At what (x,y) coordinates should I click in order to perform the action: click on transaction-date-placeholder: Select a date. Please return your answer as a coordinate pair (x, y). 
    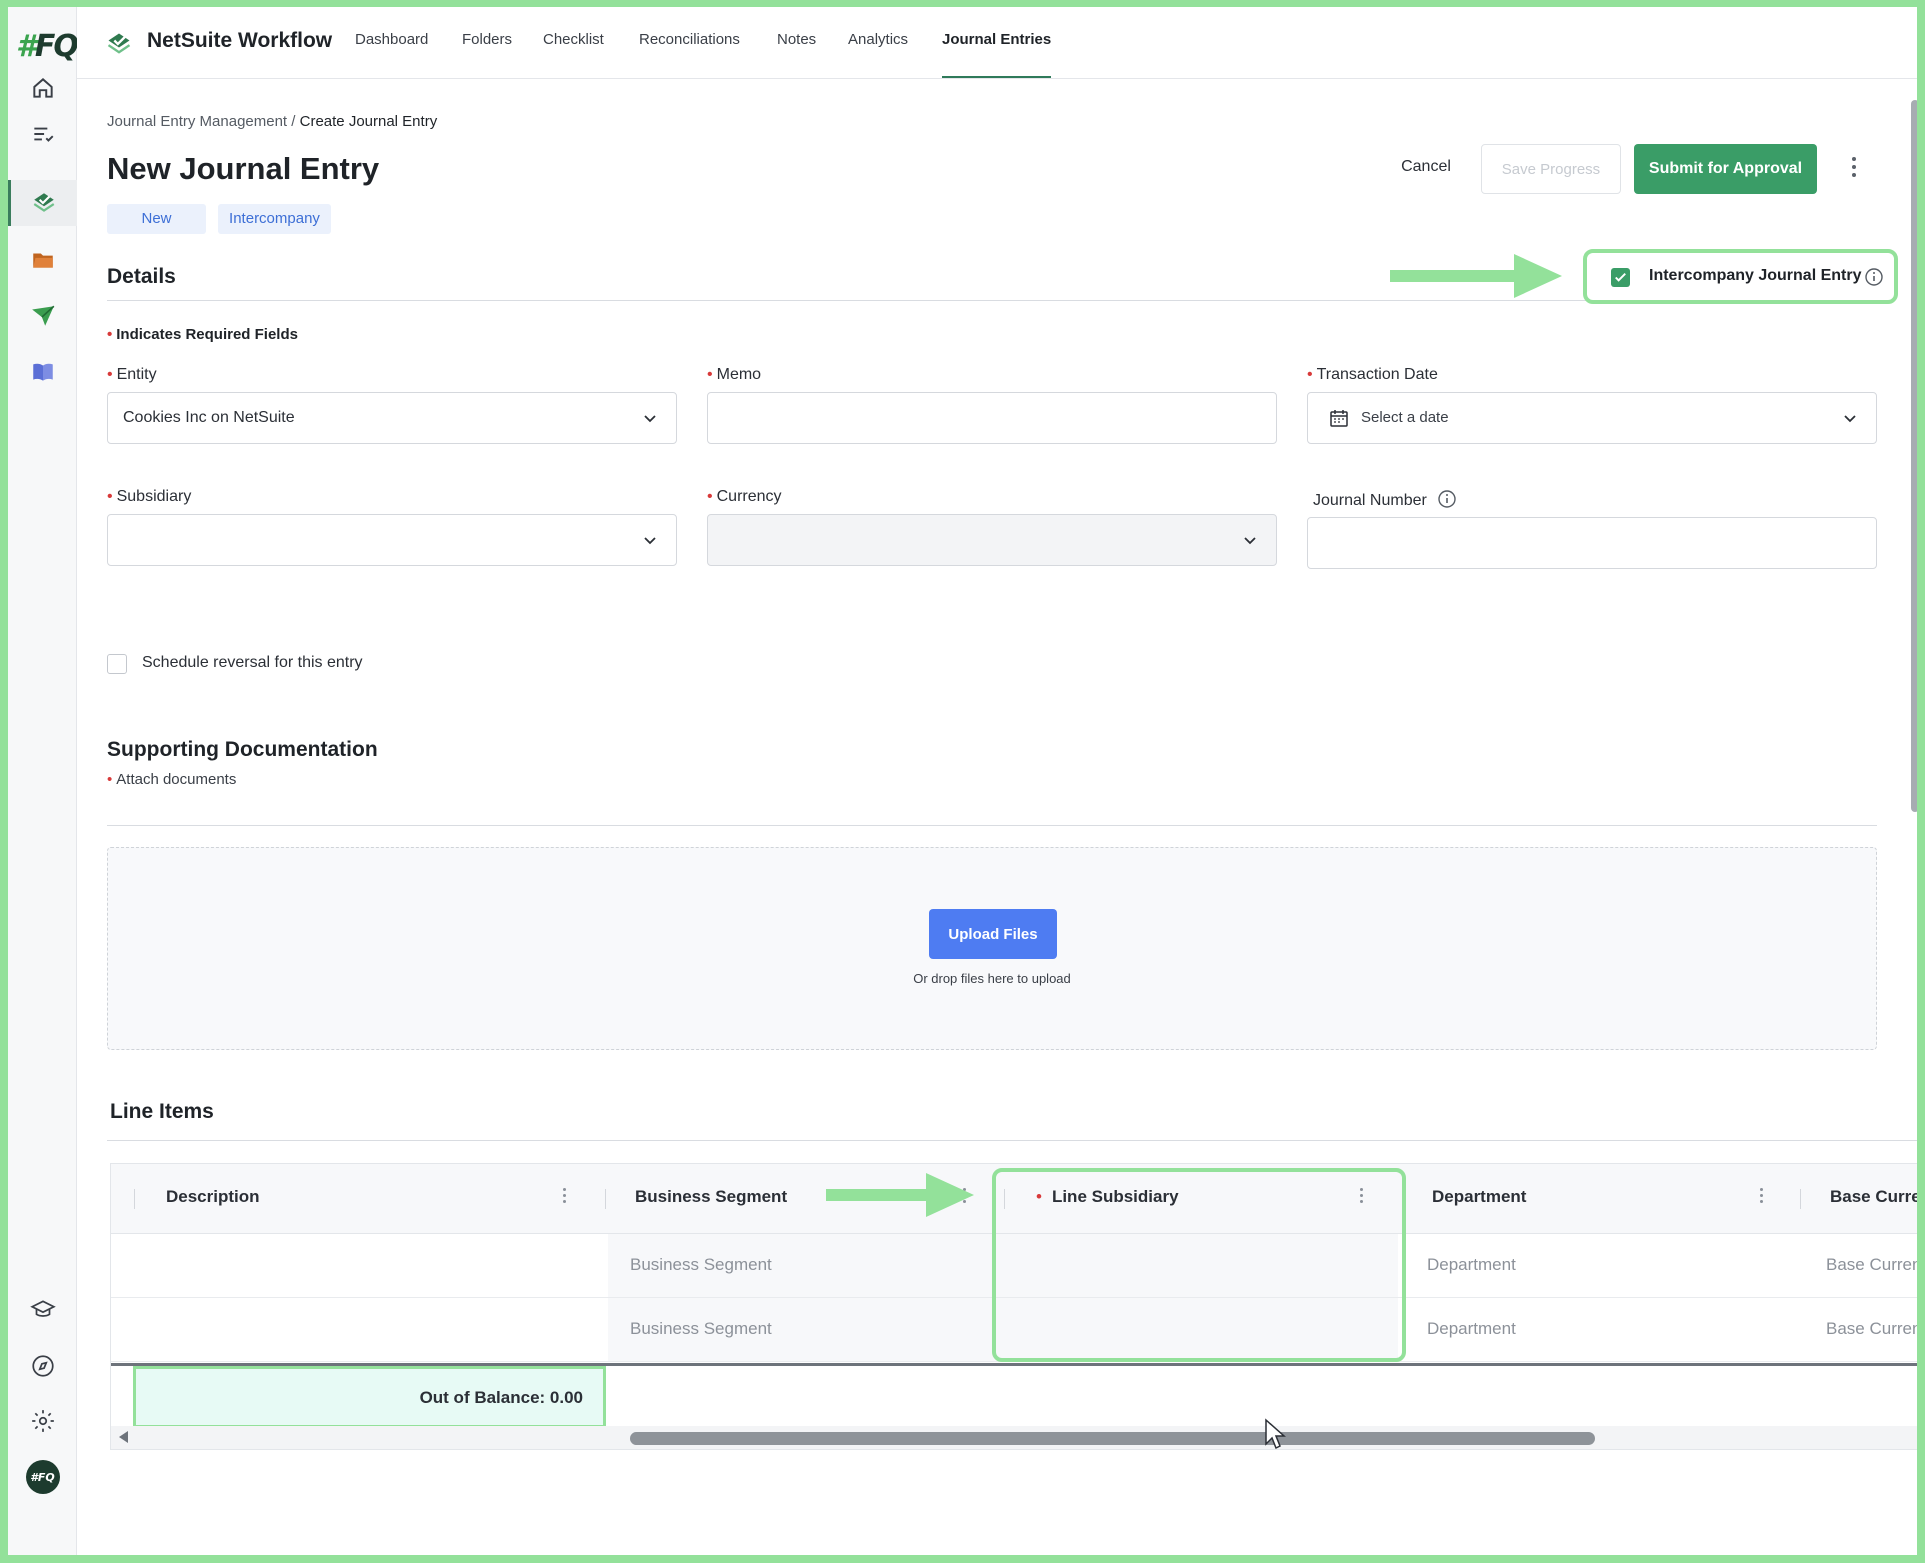
    Looking at the image, I should click on (1405, 417).